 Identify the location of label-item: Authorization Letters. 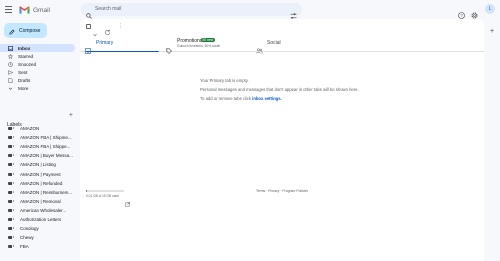
(38, 219).